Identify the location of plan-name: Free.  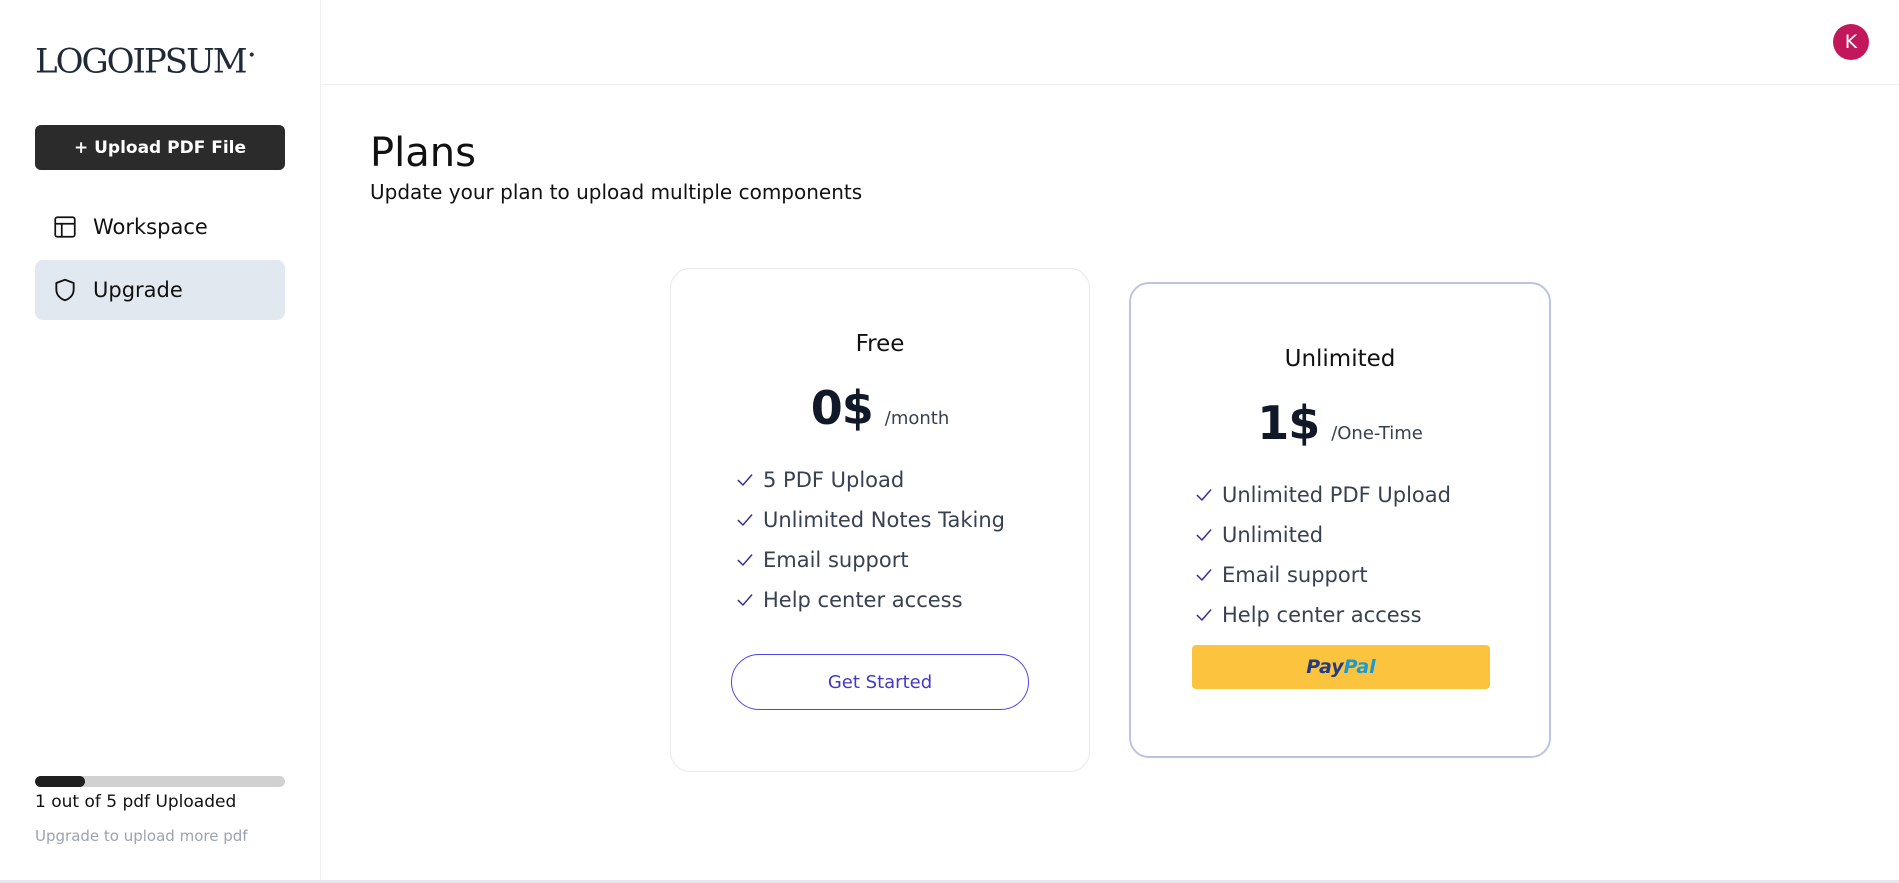
(880, 344).